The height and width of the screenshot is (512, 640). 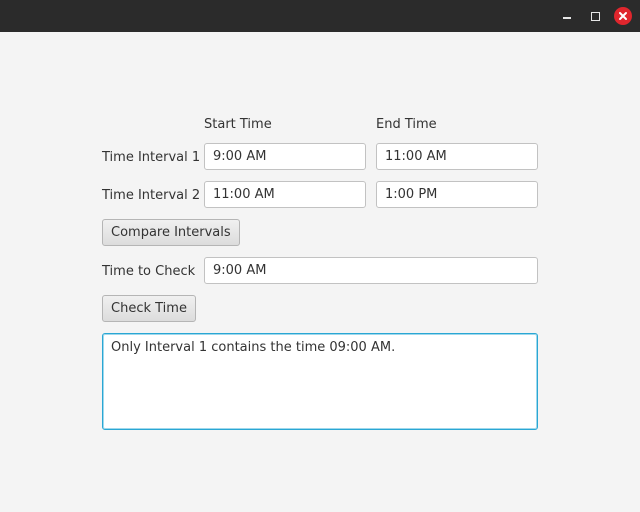 What do you see at coordinates (151, 195) in the screenshot?
I see `interval2-label: Time Interval 2` at bounding box center [151, 195].